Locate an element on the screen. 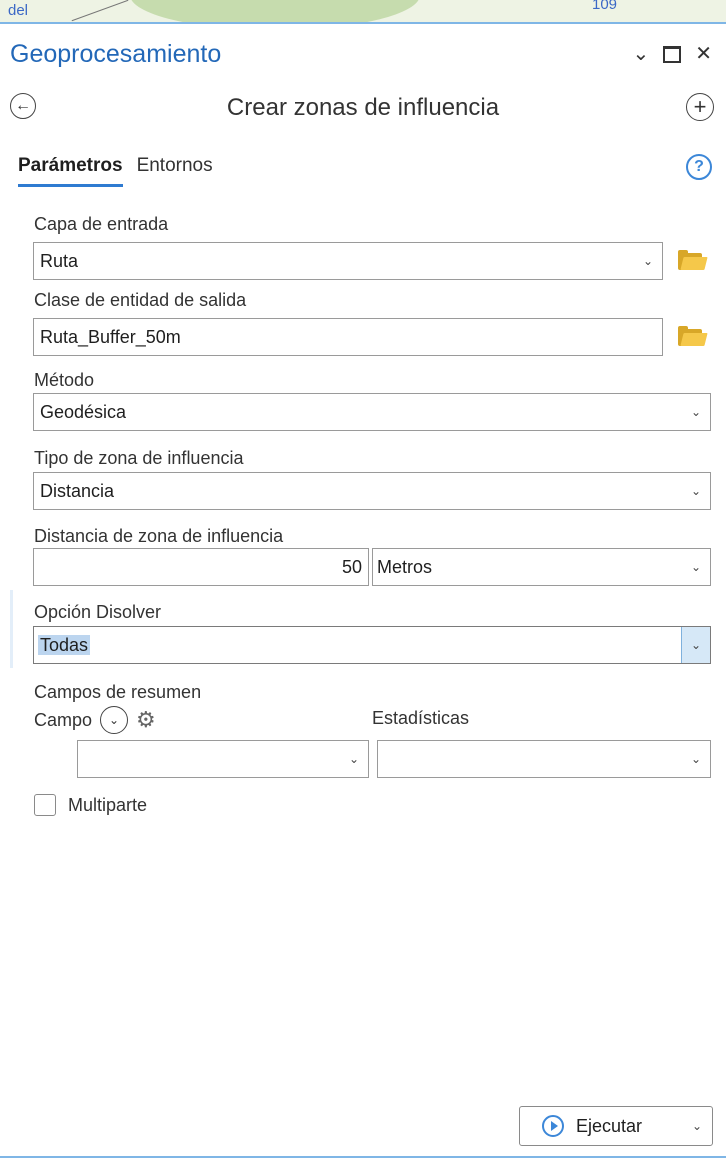 The width and height of the screenshot is (726, 1160). maximize-icon is located at coordinates (672, 54).